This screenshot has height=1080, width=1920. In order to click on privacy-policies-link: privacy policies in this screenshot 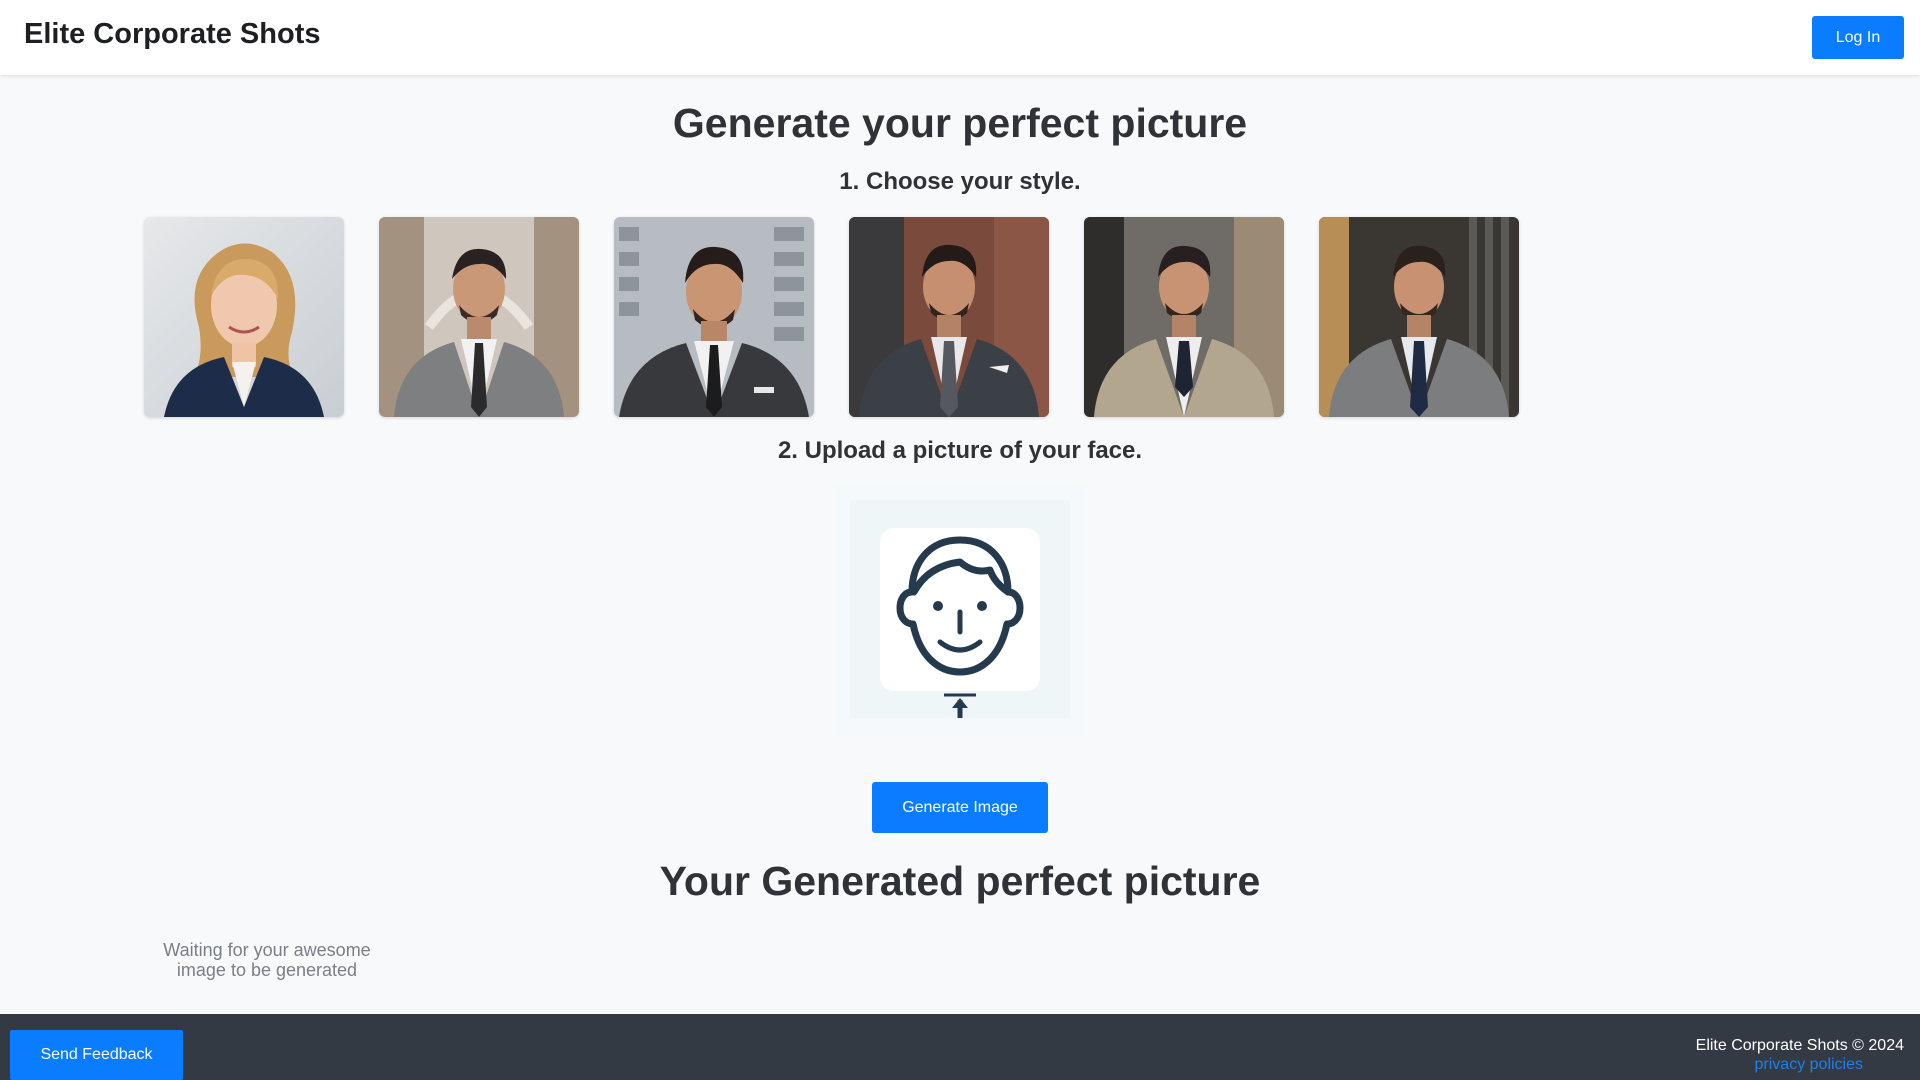, I will do `click(1809, 1065)`.